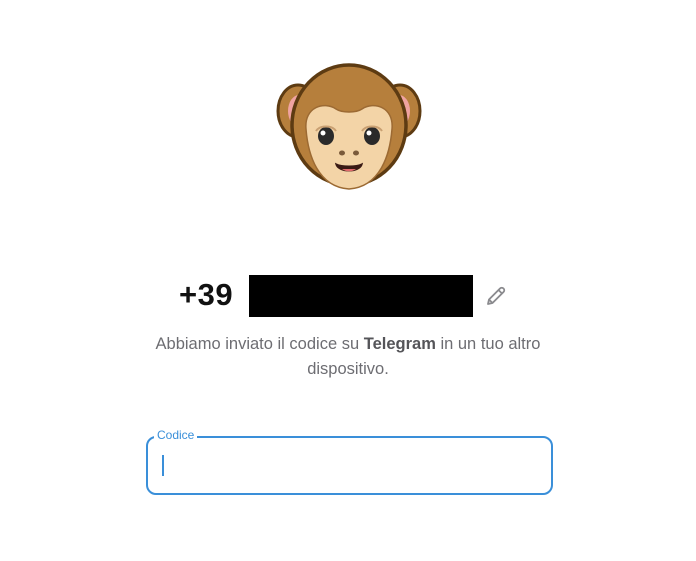  Describe the element at coordinates (349, 126) in the screenshot. I see `monkey-face-icon` at that location.